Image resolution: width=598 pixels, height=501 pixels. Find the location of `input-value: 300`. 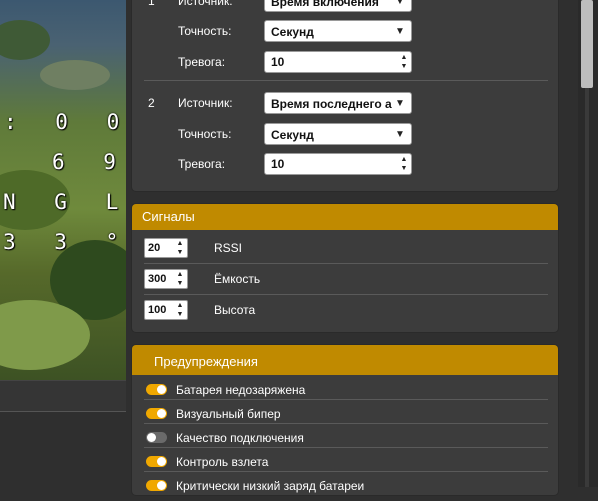

input-value: 300 is located at coordinates (157, 279).